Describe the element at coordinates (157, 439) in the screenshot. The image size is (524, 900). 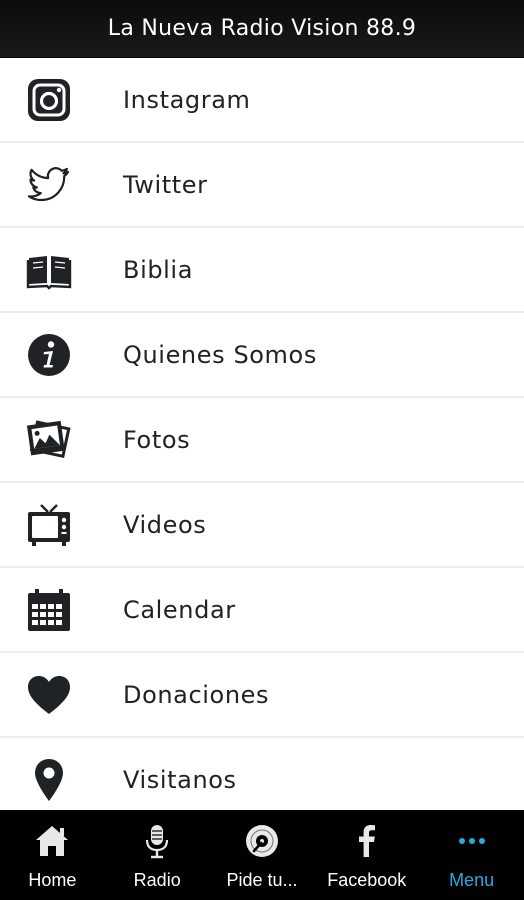
I see `menu-item-label: Fotos` at that location.